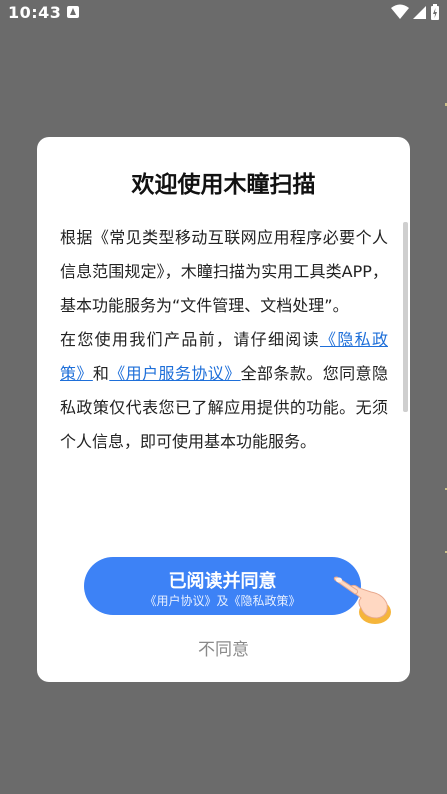 This screenshot has height=794, width=447. What do you see at coordinates (101, 373) in the screenshot?
I see `and-text: 和` at bounding box center [101, 373].